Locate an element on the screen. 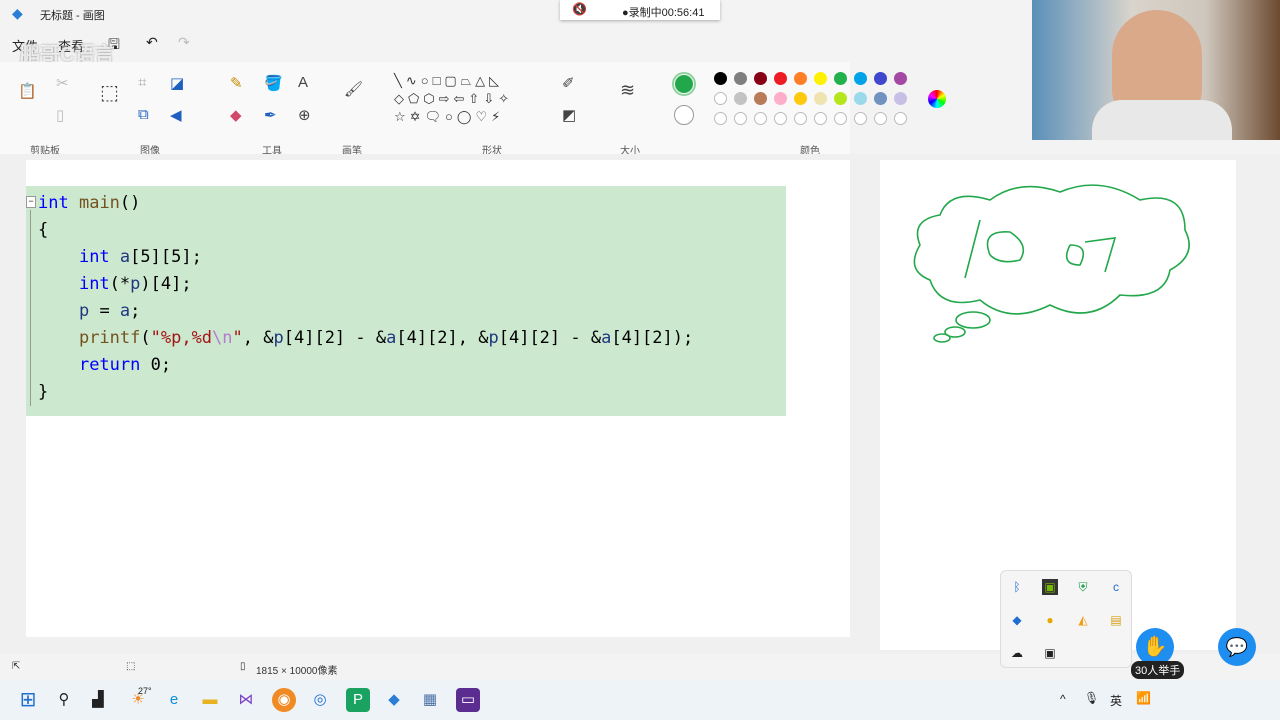 This screenshot has height=720, width=1280. app-icon: c is located at coordinates (1116, 587).